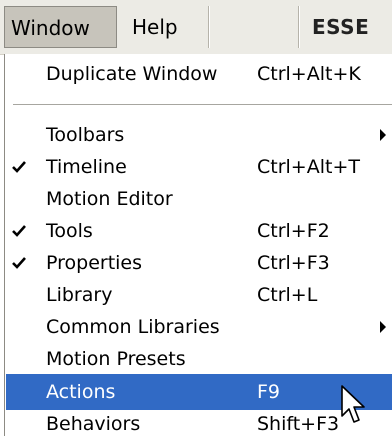 The height and width of the screenshot is (442, 392). I want to click on menu-item-properties: Properties Ctrl+F3, so click(199, 263).